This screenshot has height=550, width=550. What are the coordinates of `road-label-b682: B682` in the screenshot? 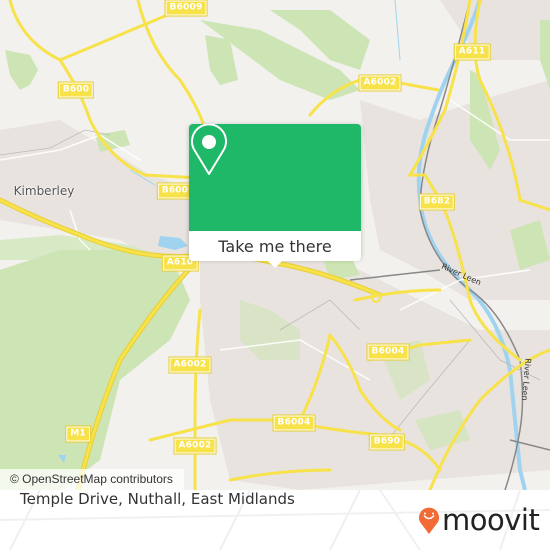 It's located at (437, 202).